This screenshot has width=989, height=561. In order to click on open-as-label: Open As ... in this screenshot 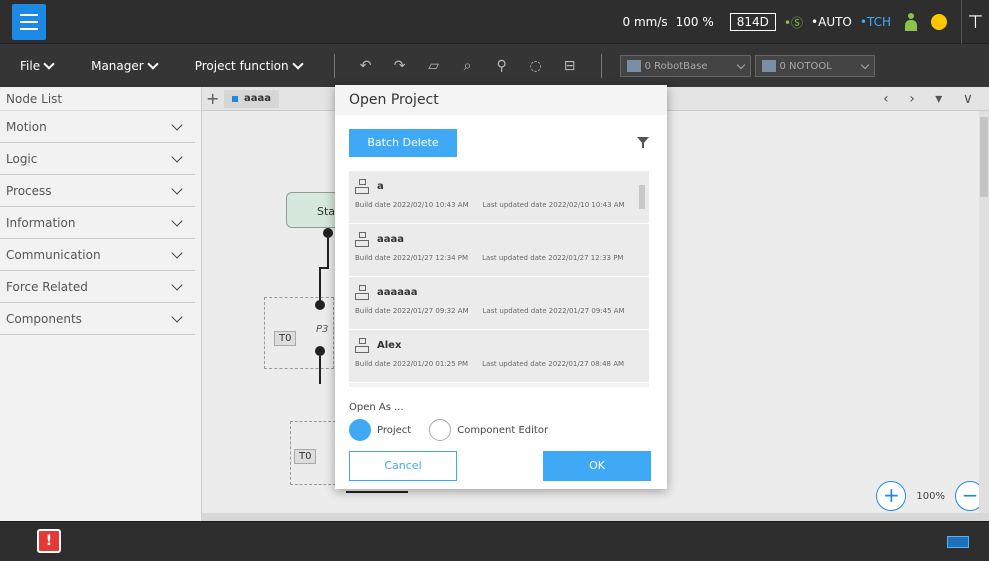, I will do `click(376, 407)`.